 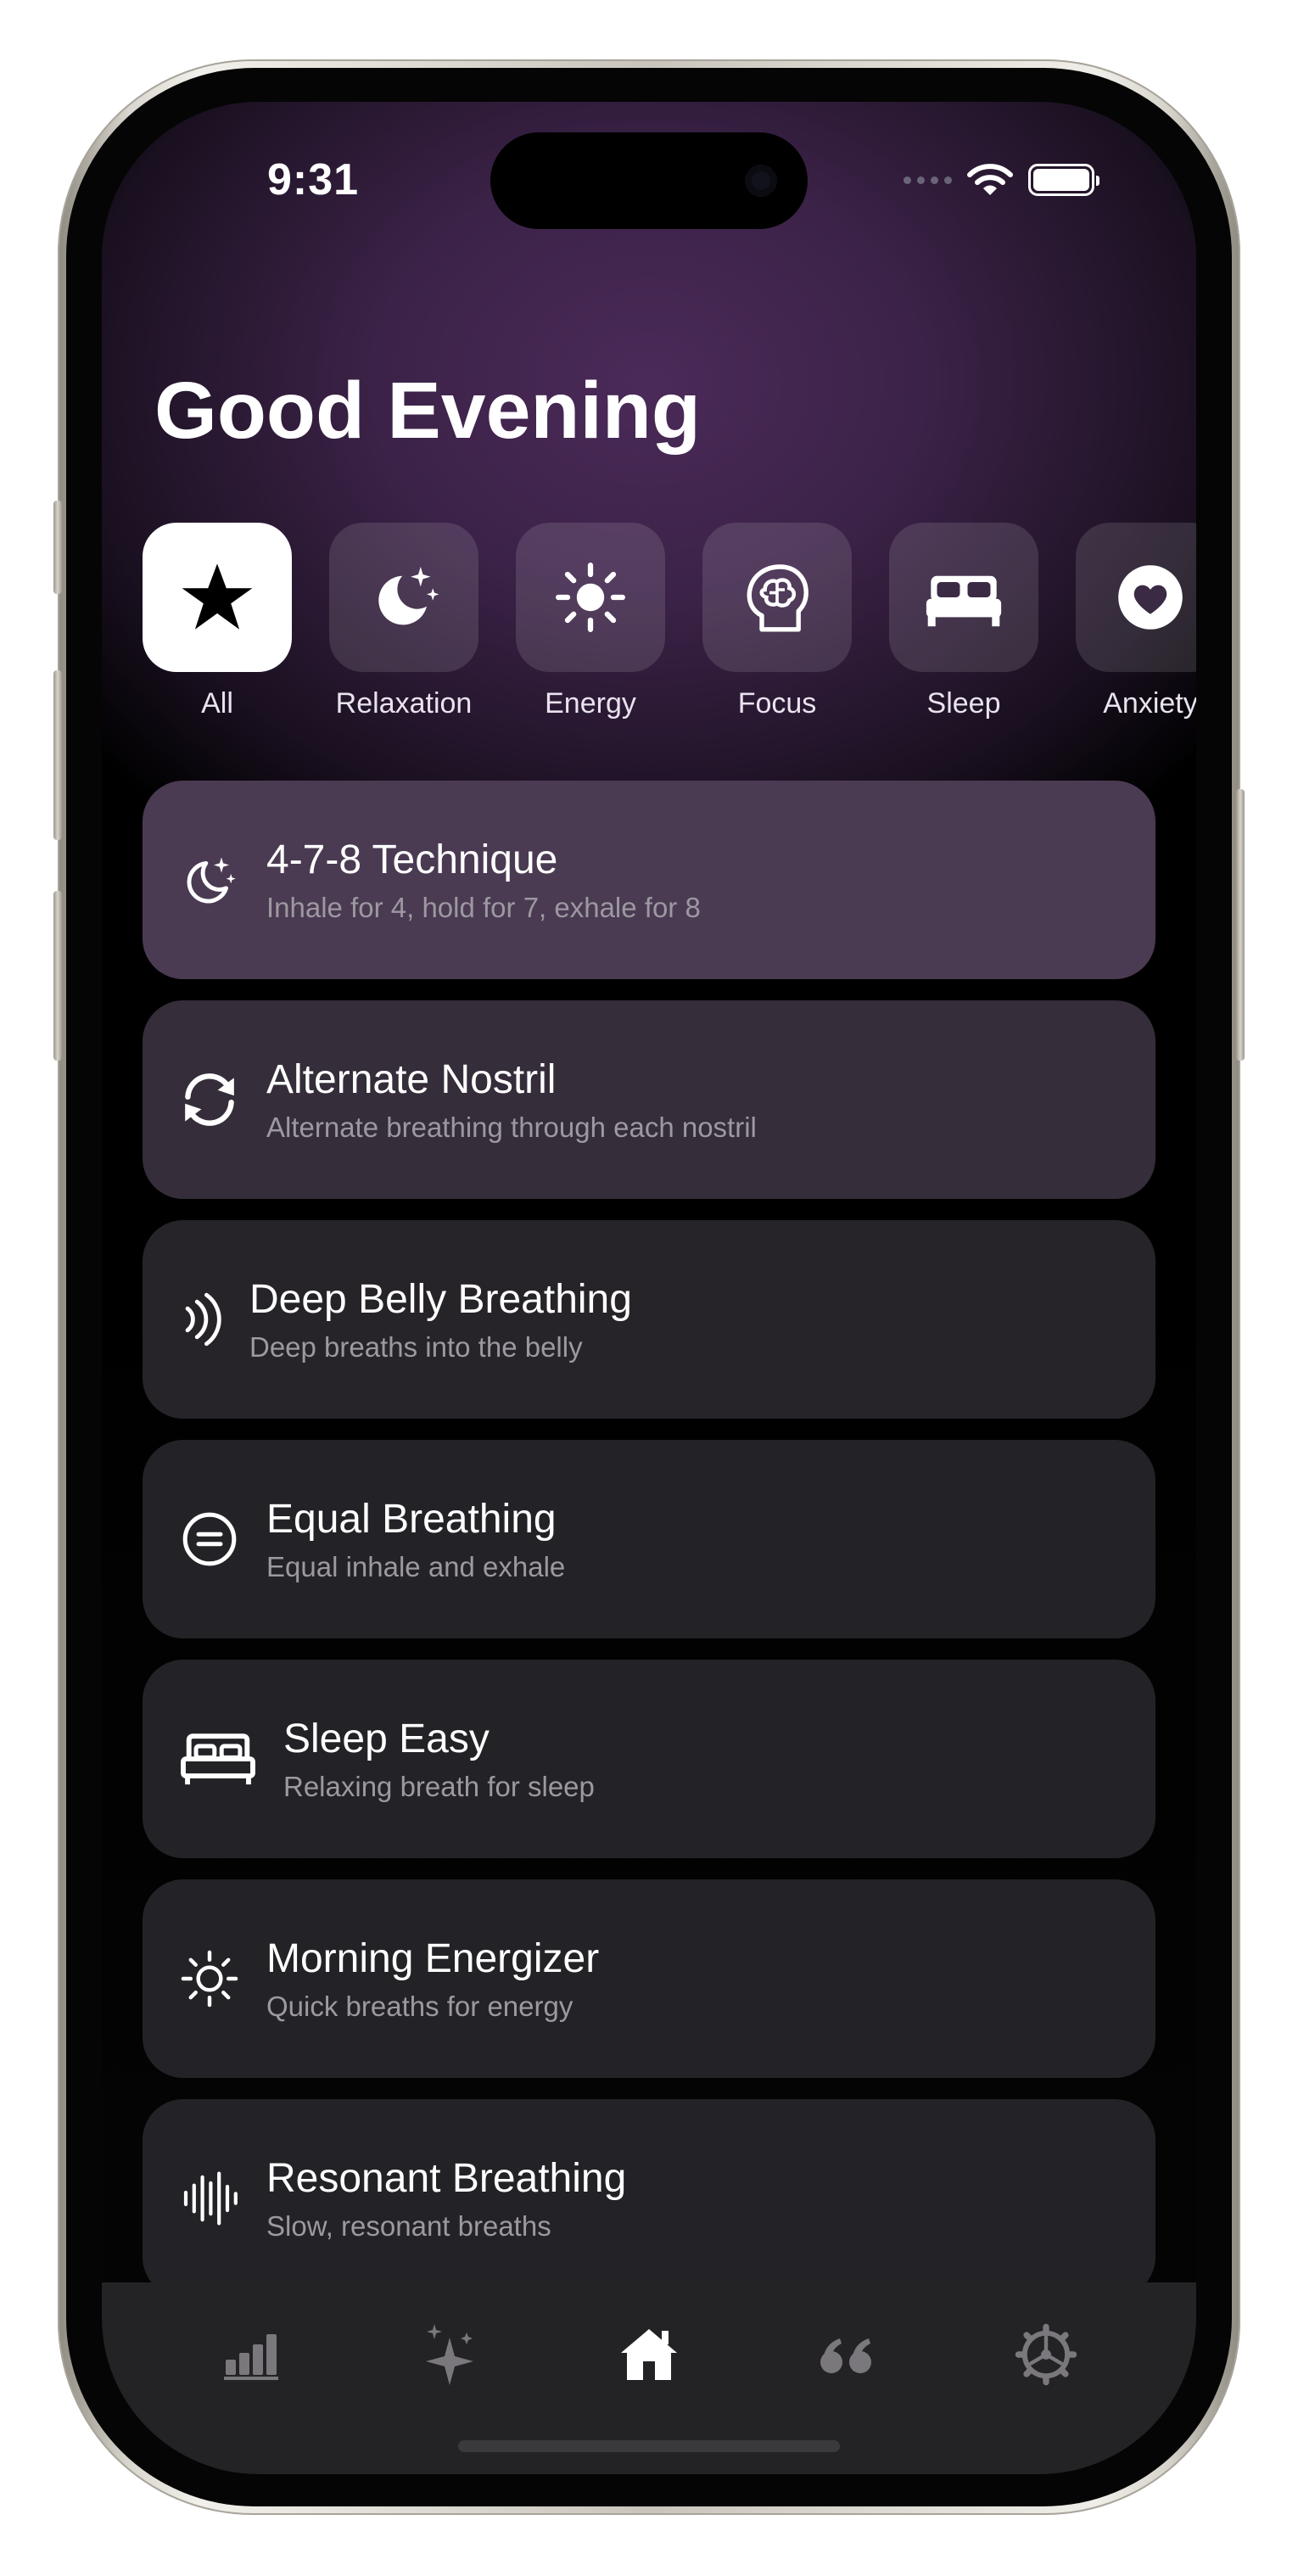 I want to click on exercise-title: Sleep Easy, so click(x=386, y=1738).